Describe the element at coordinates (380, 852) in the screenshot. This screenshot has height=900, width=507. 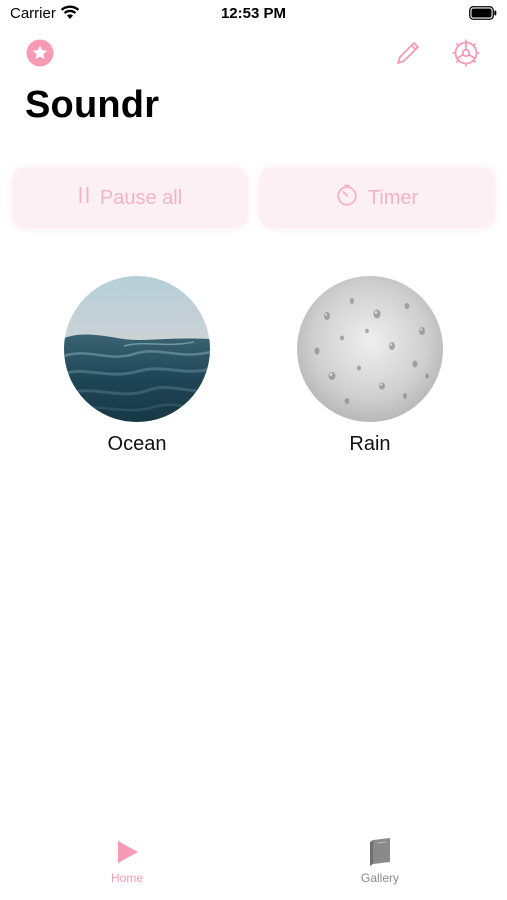
I see `book-icon` at that location.